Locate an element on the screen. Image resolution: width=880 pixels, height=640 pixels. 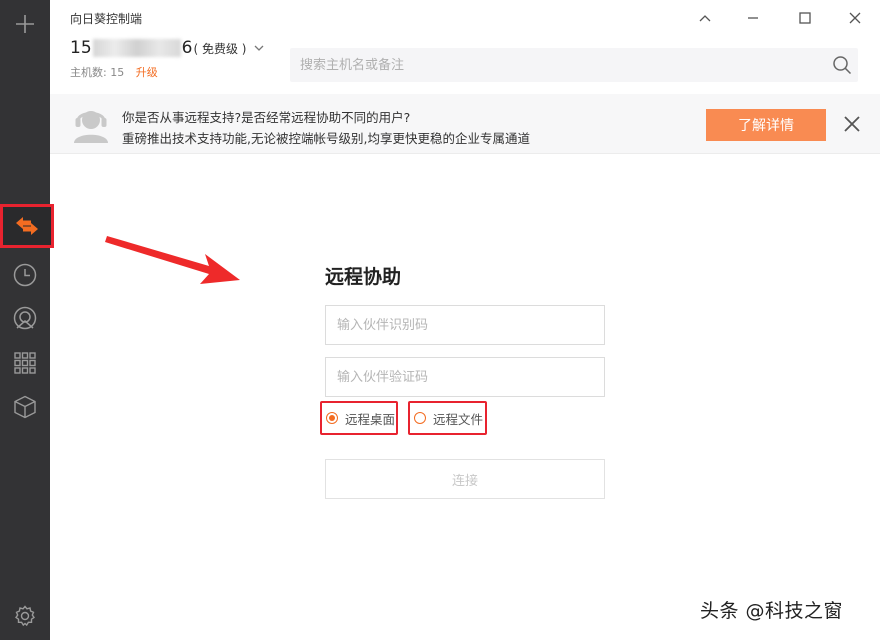
redacted-mask is located at coordinates (136, 48).